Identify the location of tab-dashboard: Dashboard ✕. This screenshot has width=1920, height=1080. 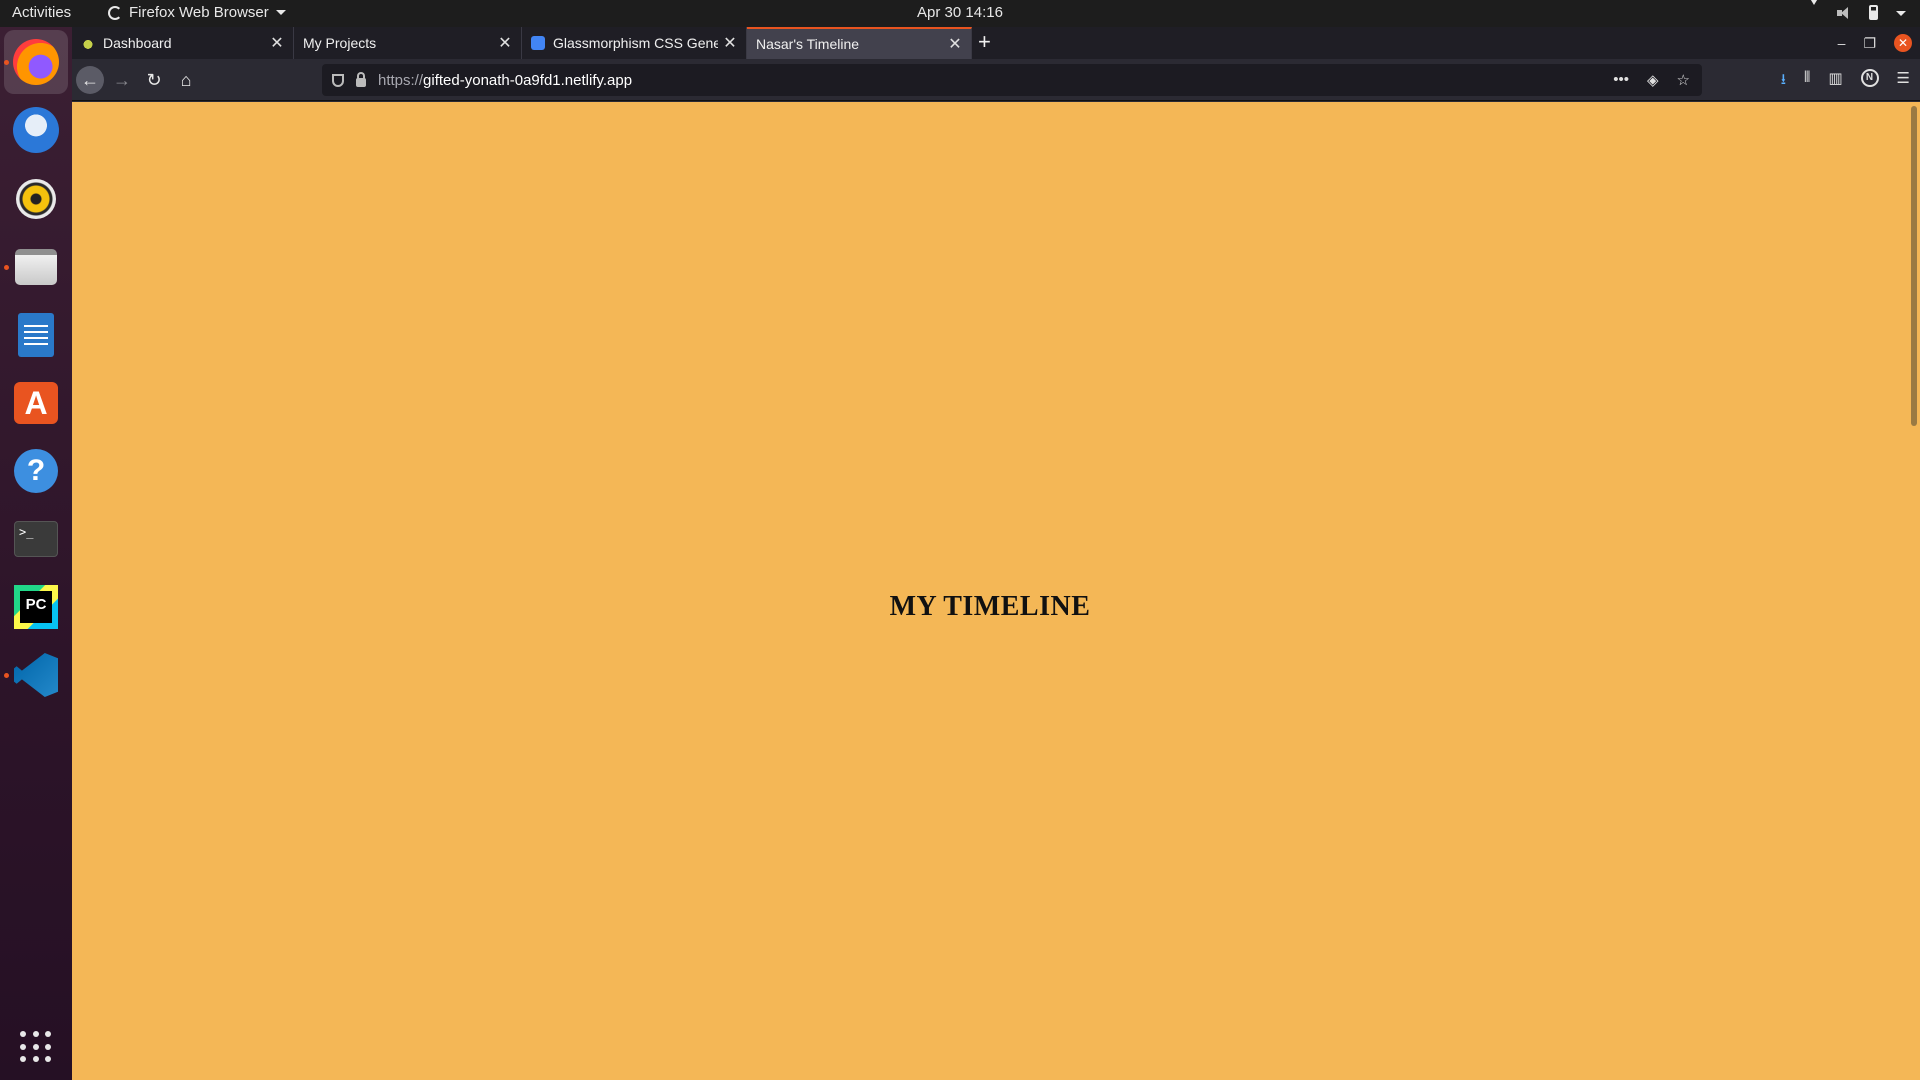
(183, 43).